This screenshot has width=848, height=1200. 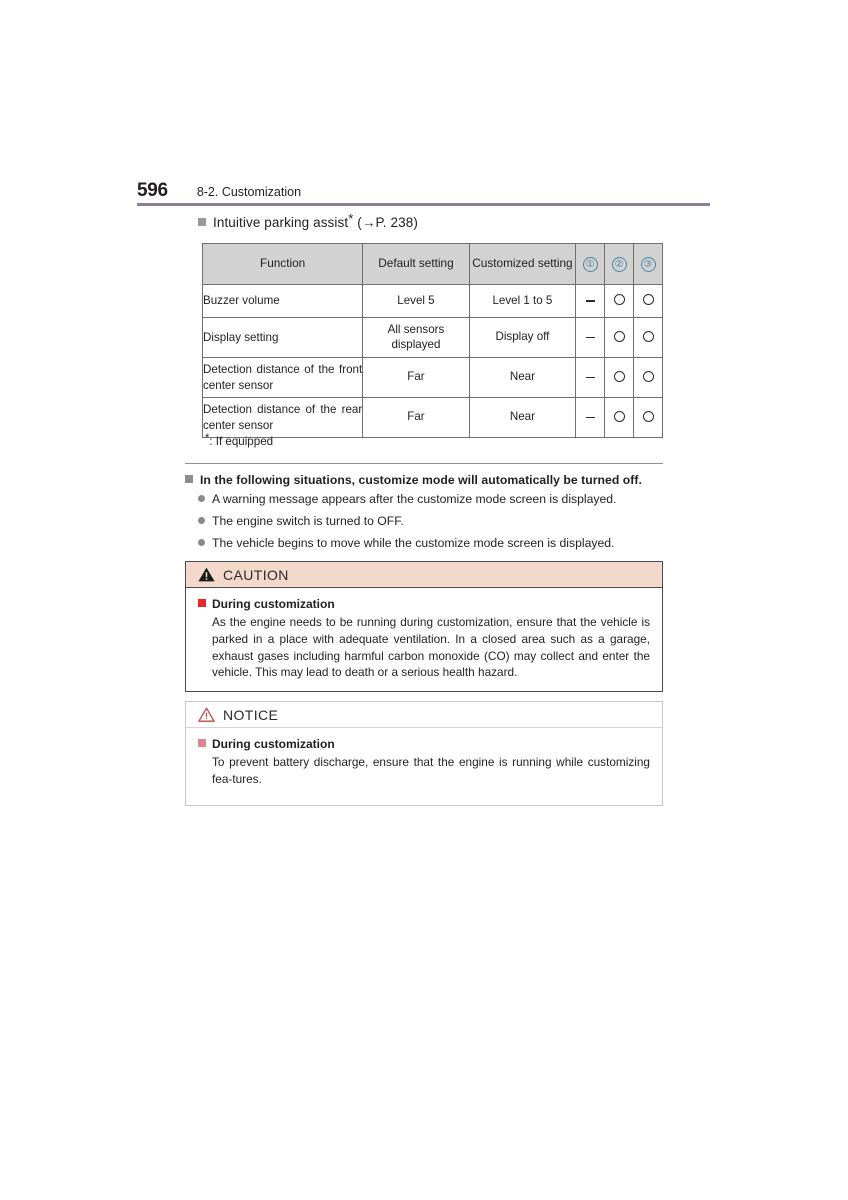 I want to click on table-footnote: *: If equipped, so click(x=239, y=440).